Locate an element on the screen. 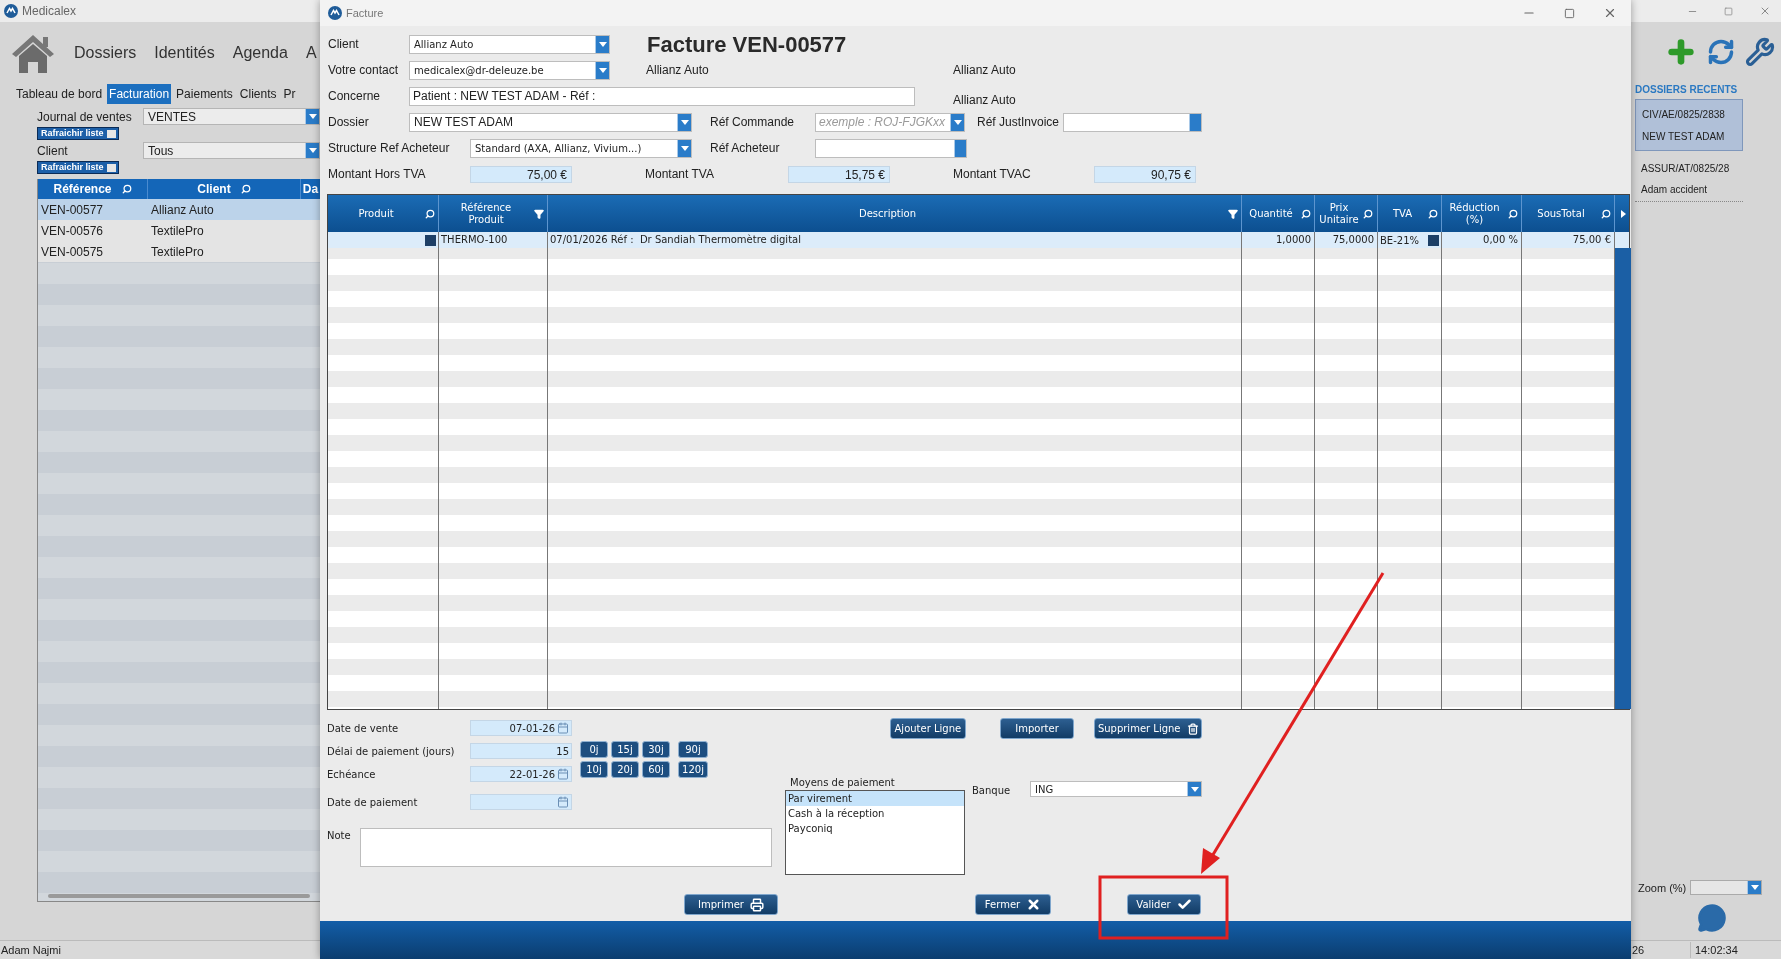  term-button: 120j is located at coordinates (693, 769).